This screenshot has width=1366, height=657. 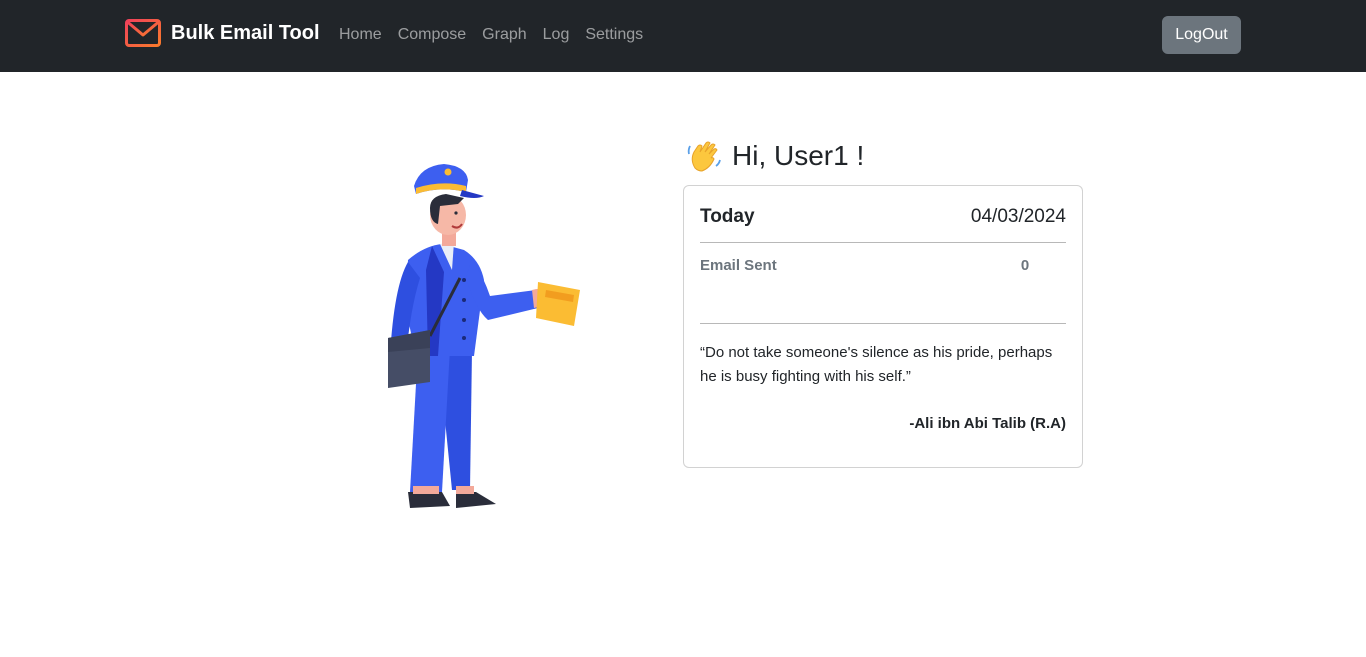 I want to click on greeting: Hi, User1 !, so click(x=775, y=156).